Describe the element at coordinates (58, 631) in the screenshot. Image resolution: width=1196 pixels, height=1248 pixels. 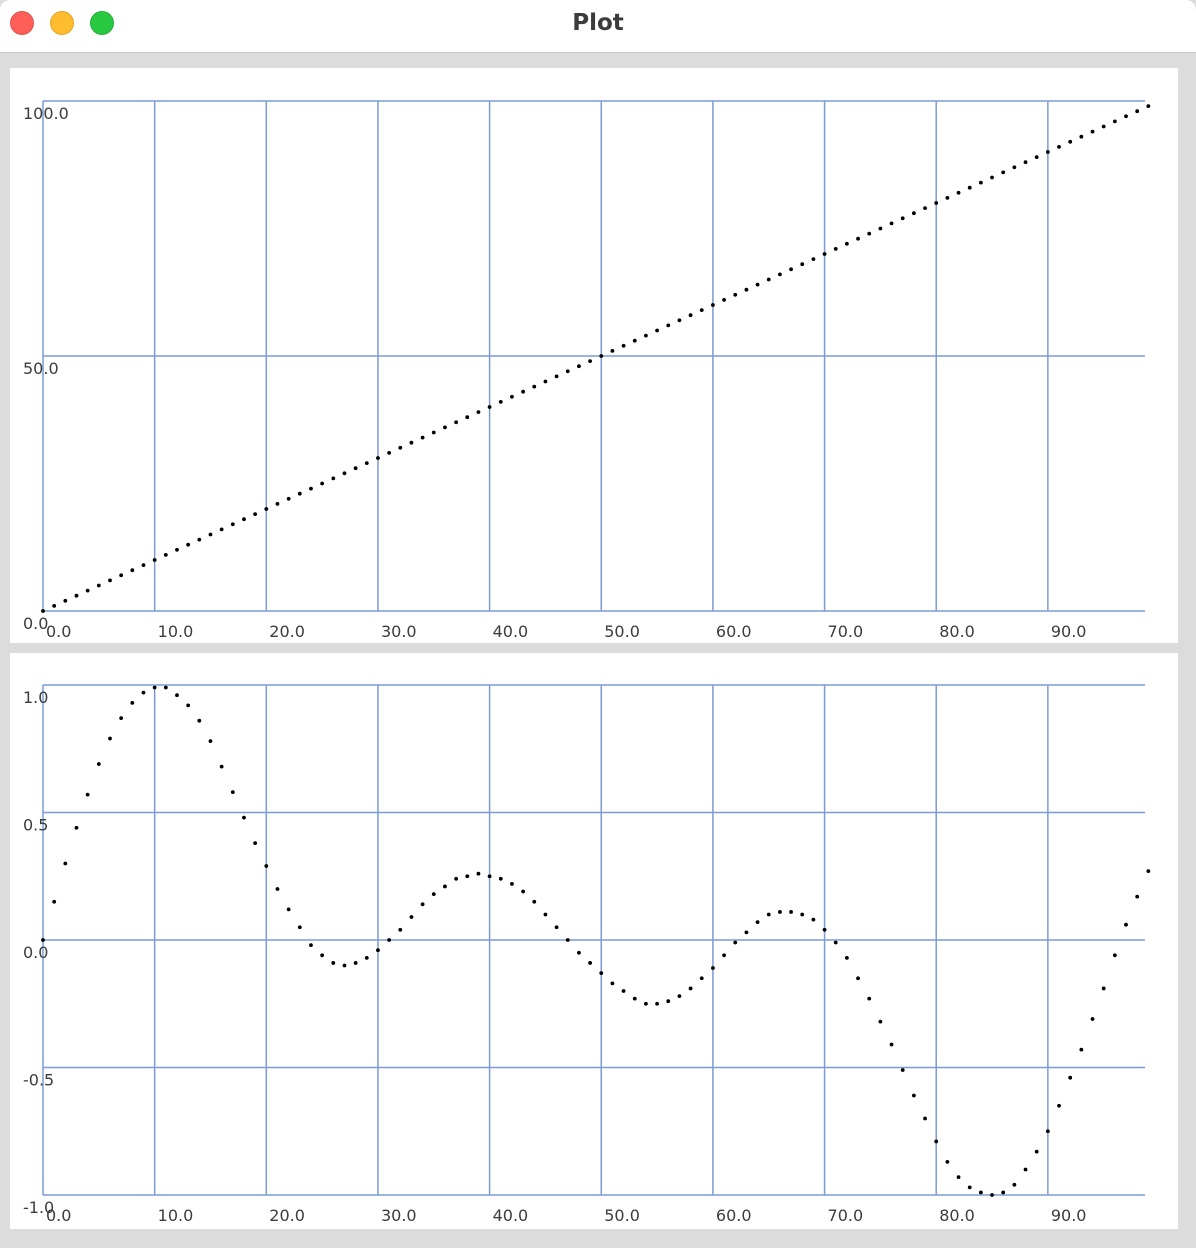
I see `x-tick-label: 0.0` at that location.